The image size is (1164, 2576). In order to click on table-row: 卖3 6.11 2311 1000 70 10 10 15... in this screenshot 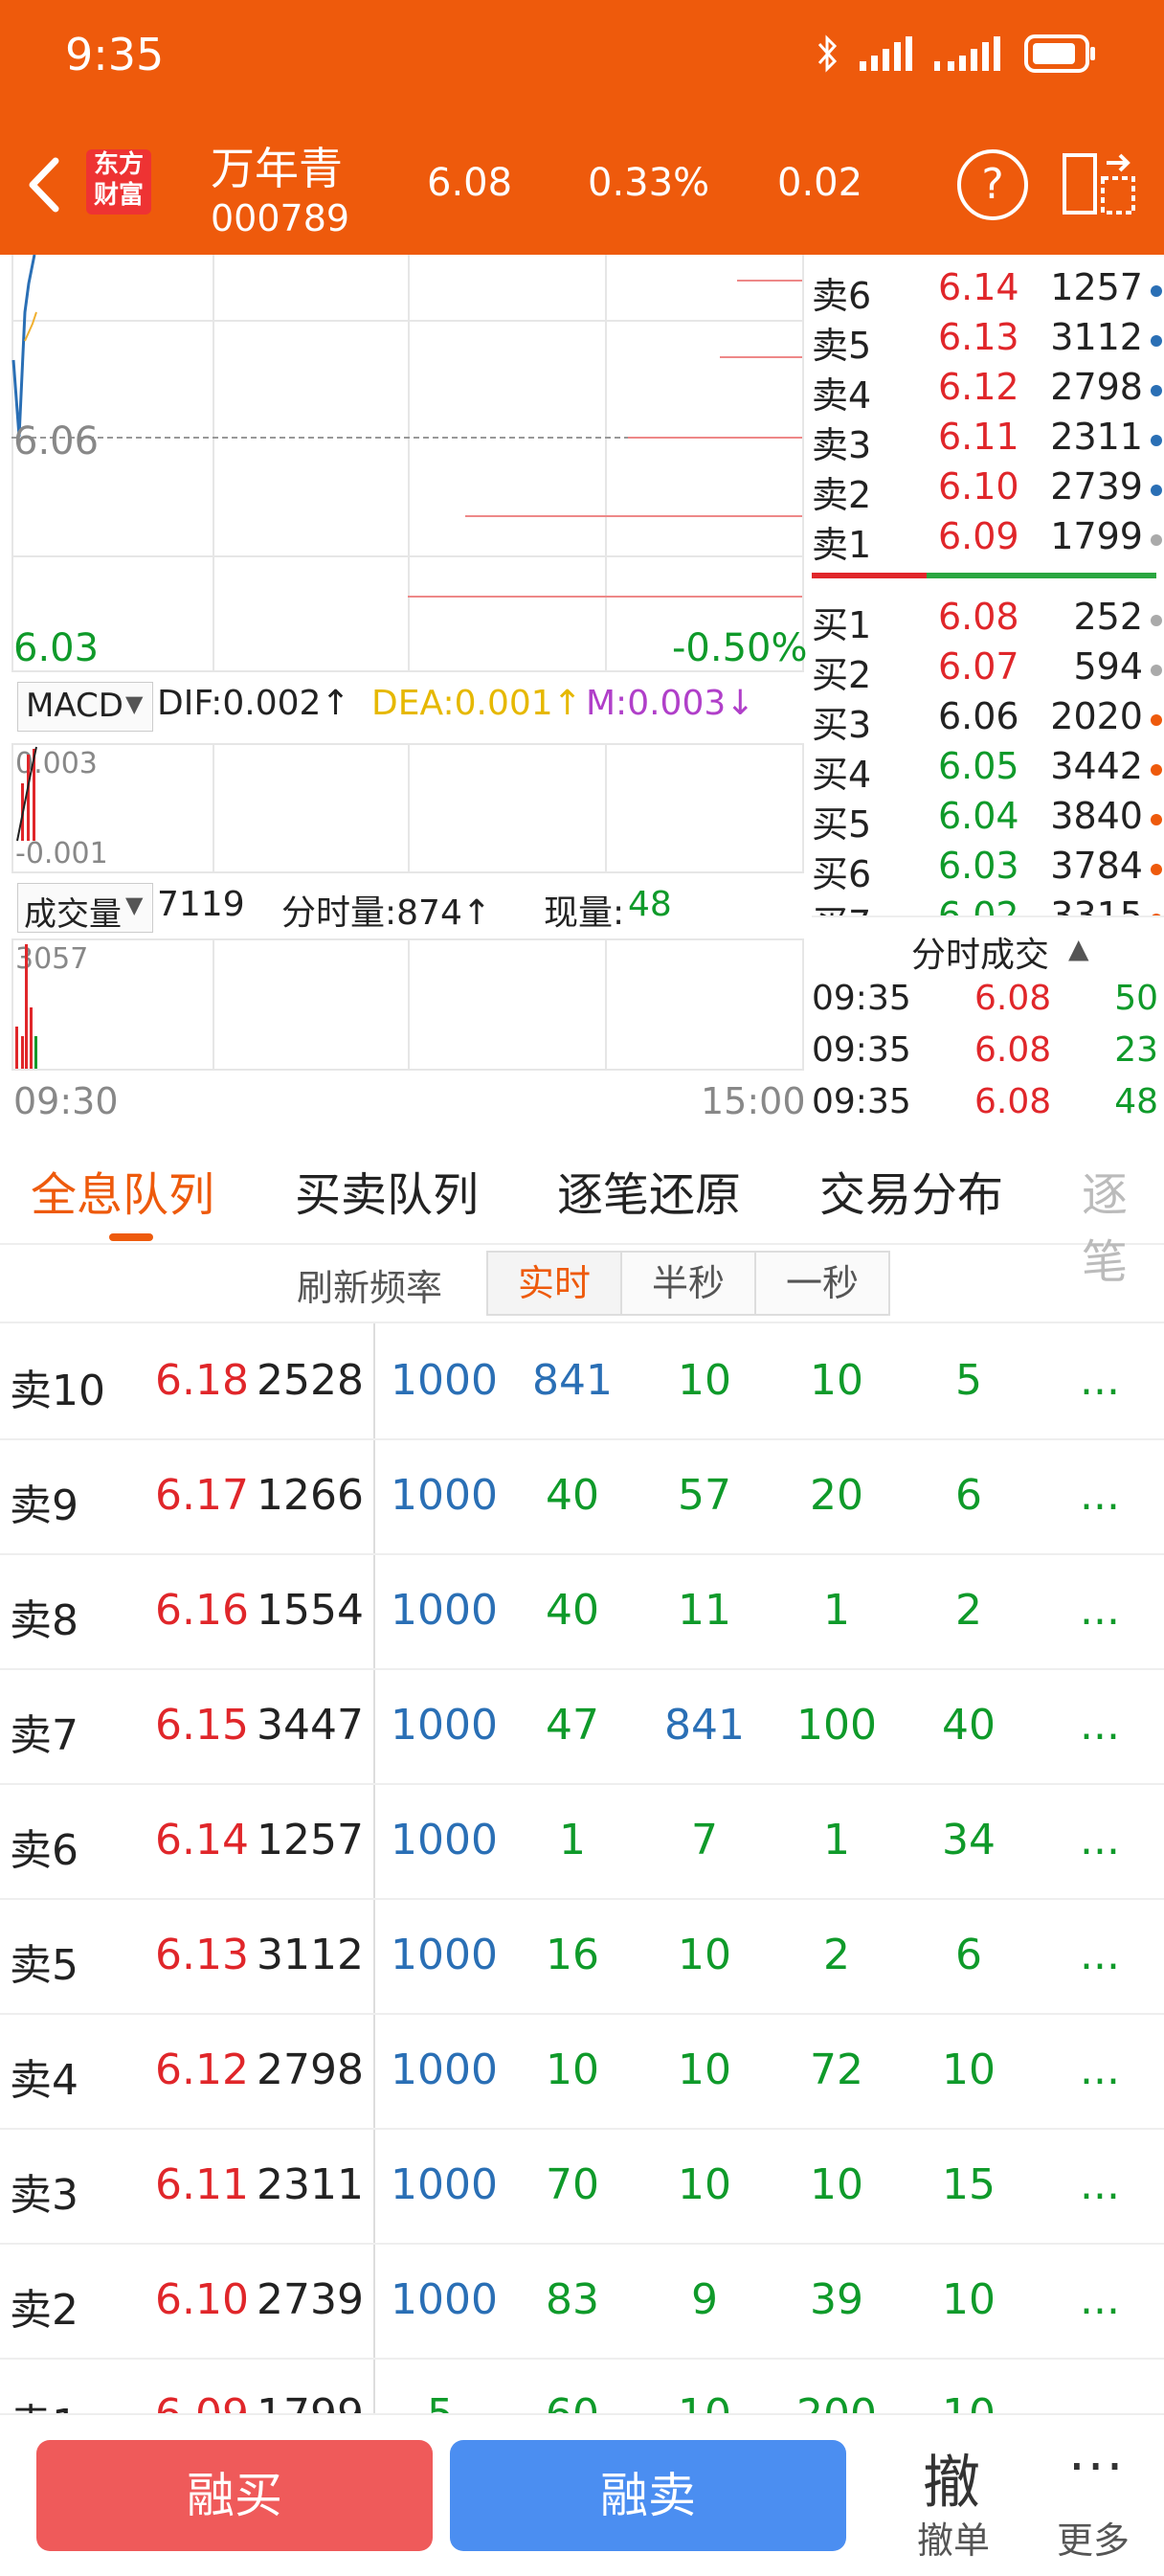, I will do `click(582, 2186)`.